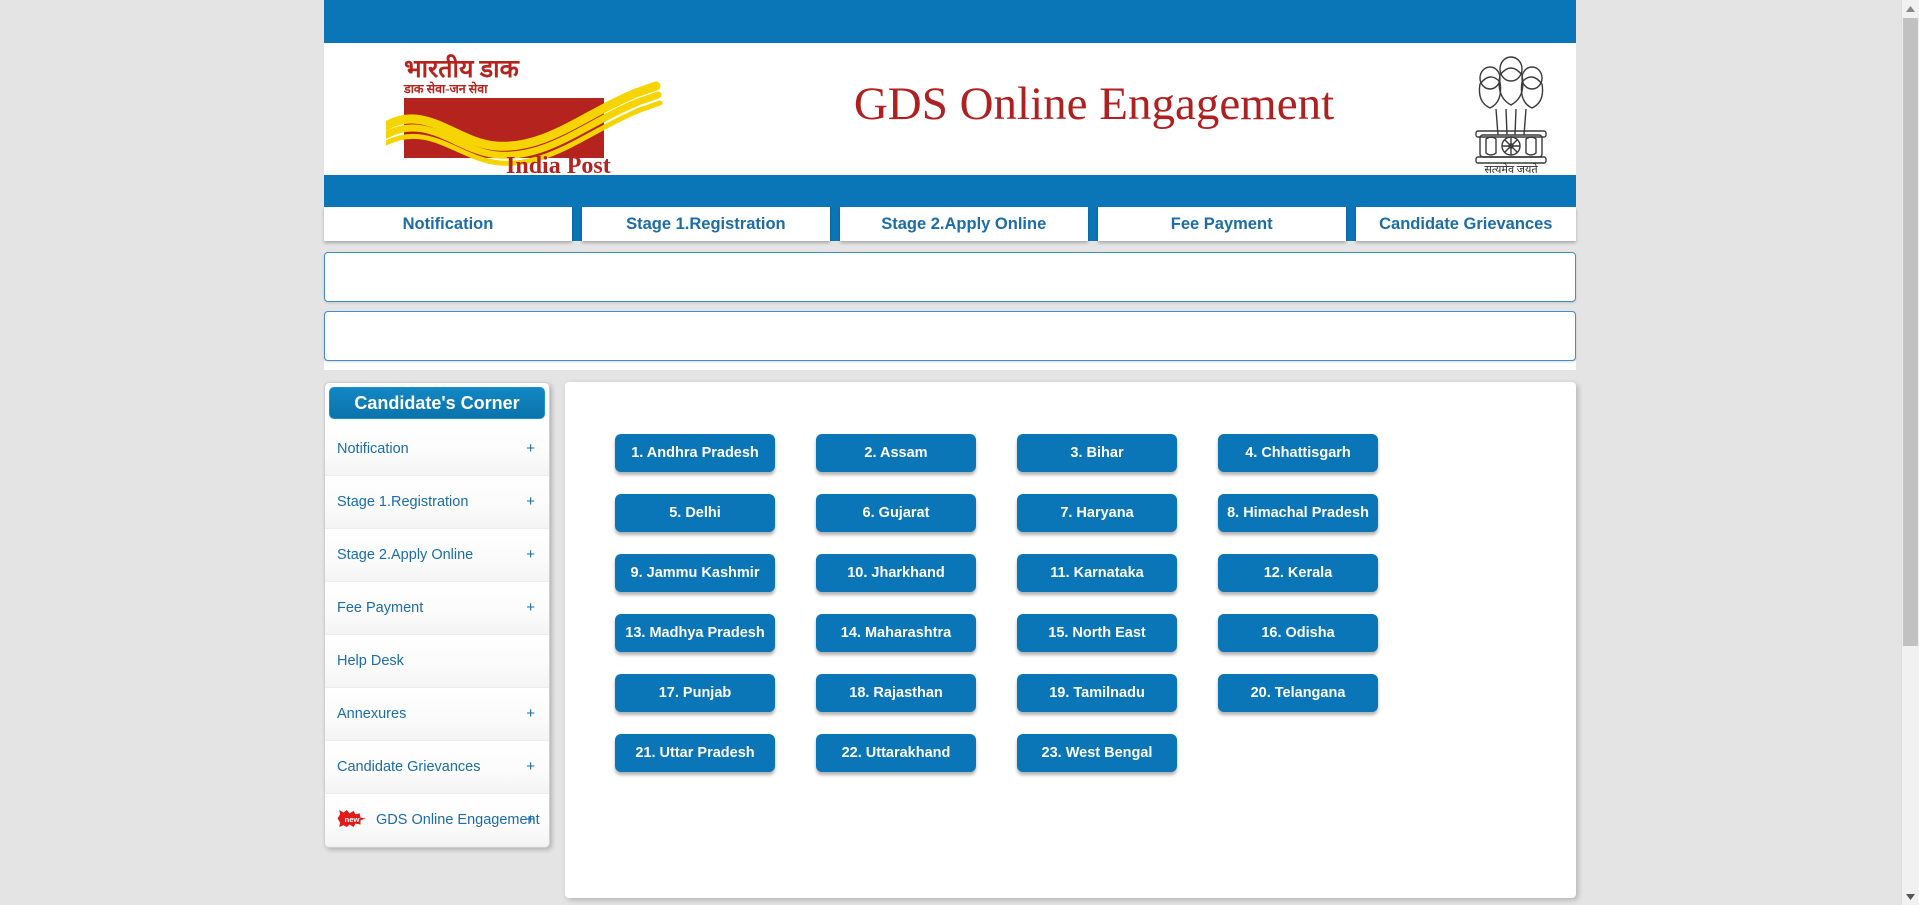  What do you see at coordinates (950, 21) in the screenshot?
I see `top-blue-bar` at bounding box center [950, 21].